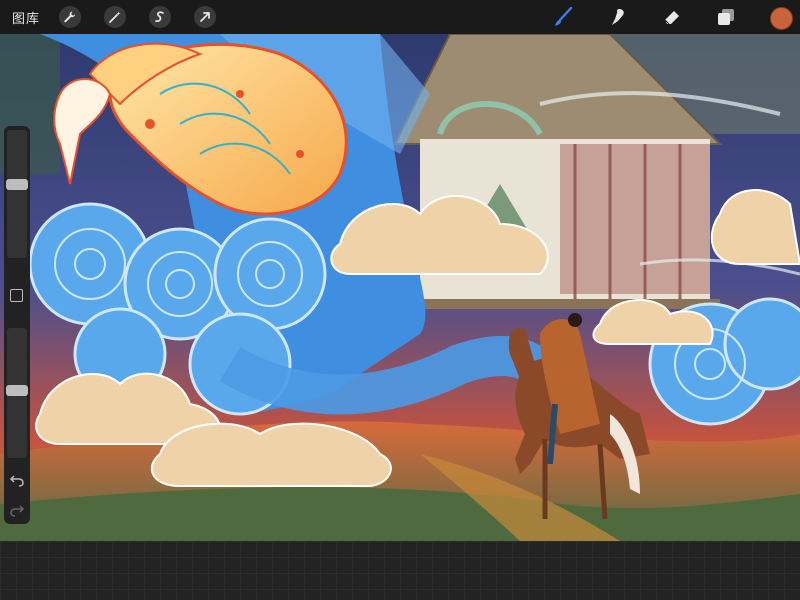 This screenshot has width=800, height=600. I want to click on wrench-icon, so click(70, 17).